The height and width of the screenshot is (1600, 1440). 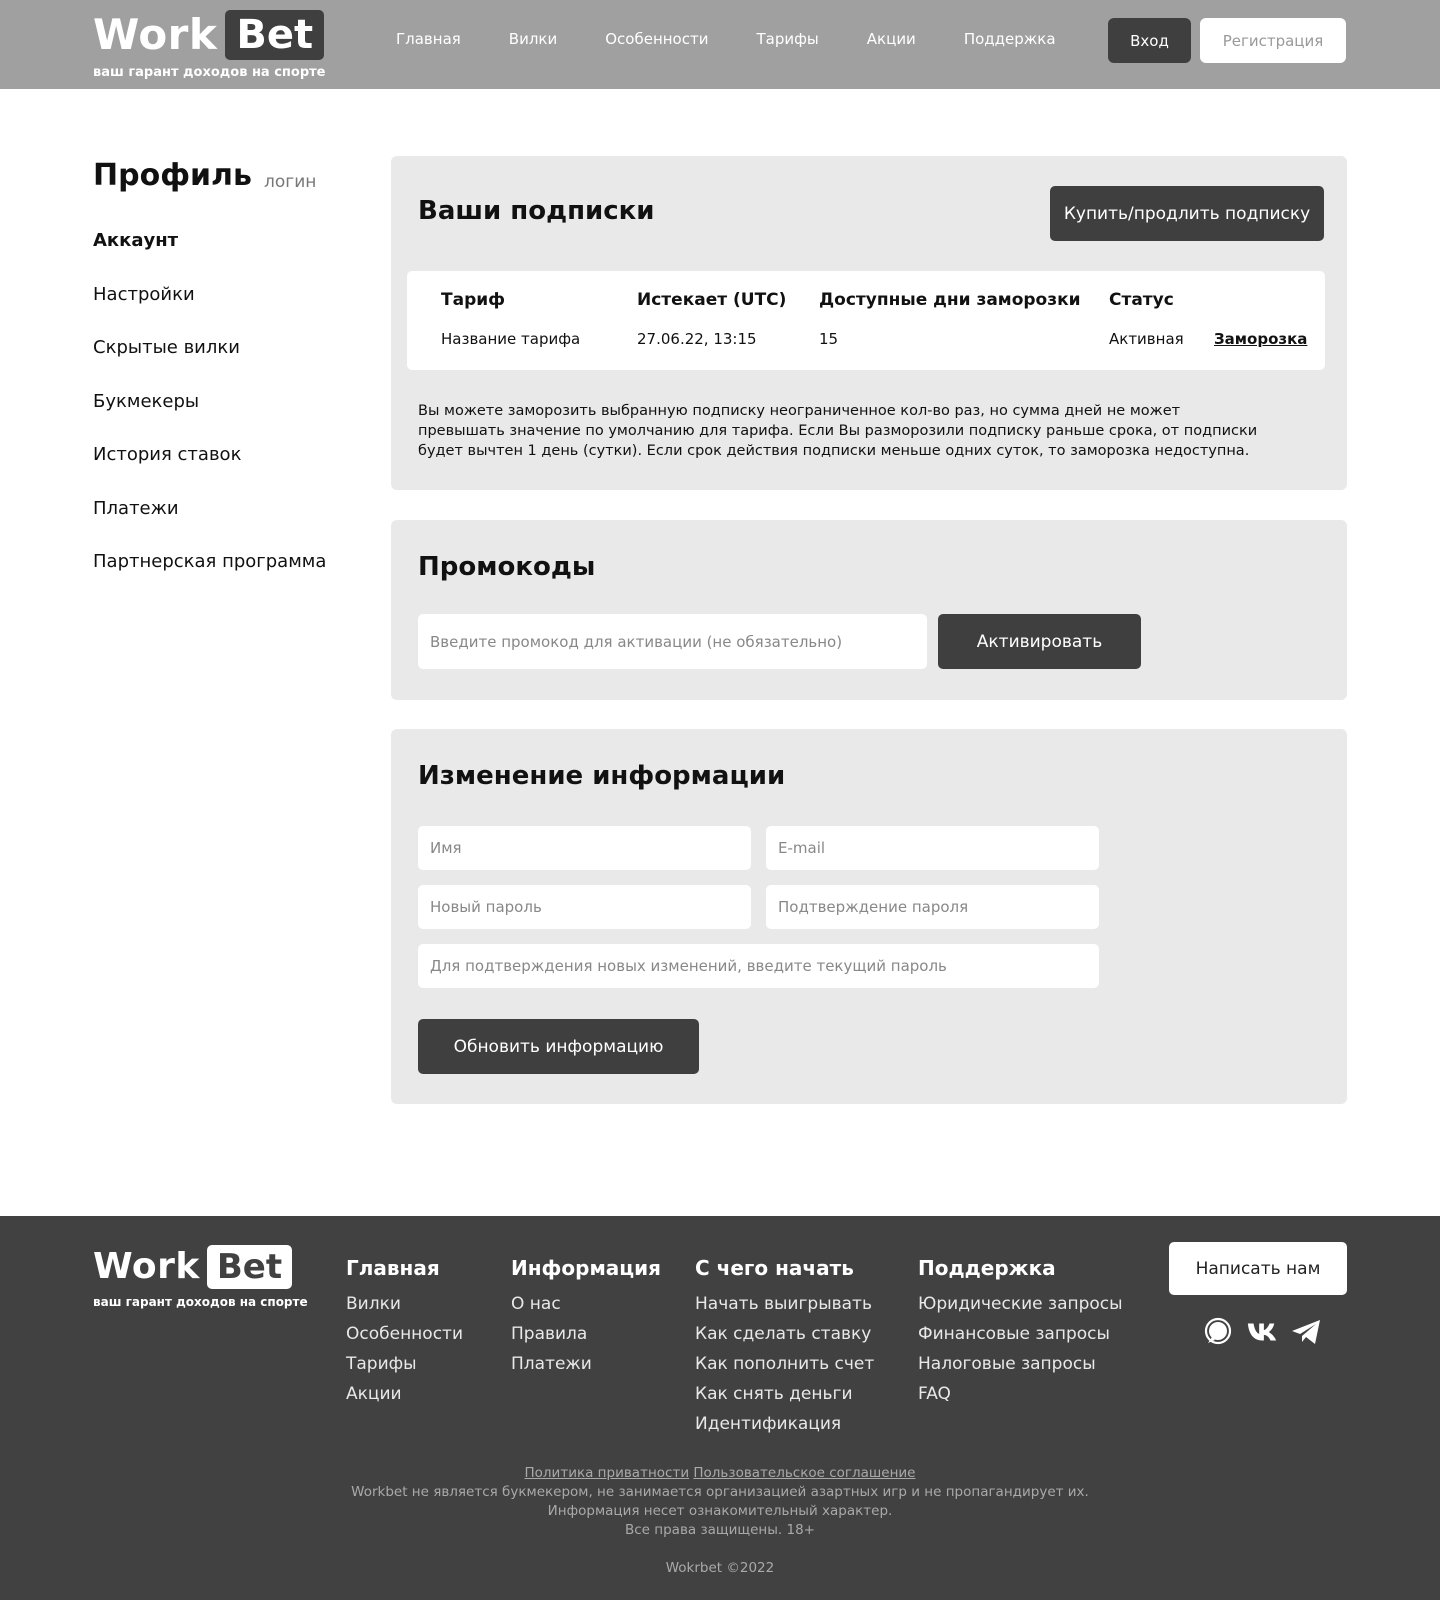 What do you see at coordinates (1260, 339) in the screenshot?
I see `freeze-link: Заморозка` at bounding box center [1260, 339].